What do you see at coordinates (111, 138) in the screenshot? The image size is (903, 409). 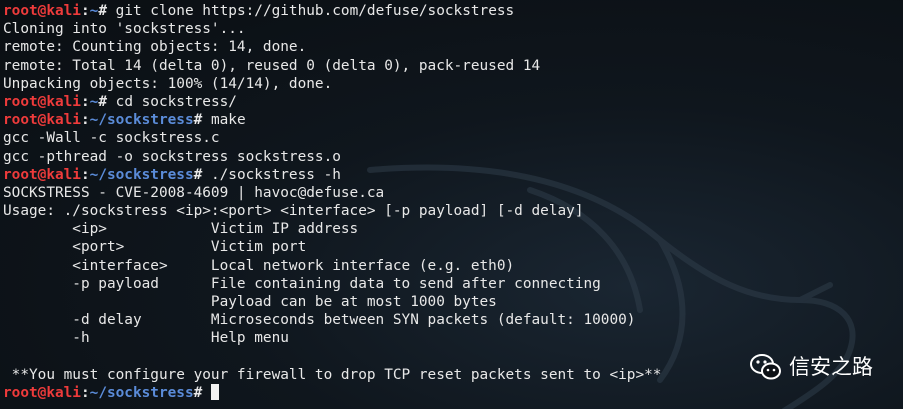 I see `output-line: gcc -Wall -c sockstress.c` at bounding box center [111, 138].